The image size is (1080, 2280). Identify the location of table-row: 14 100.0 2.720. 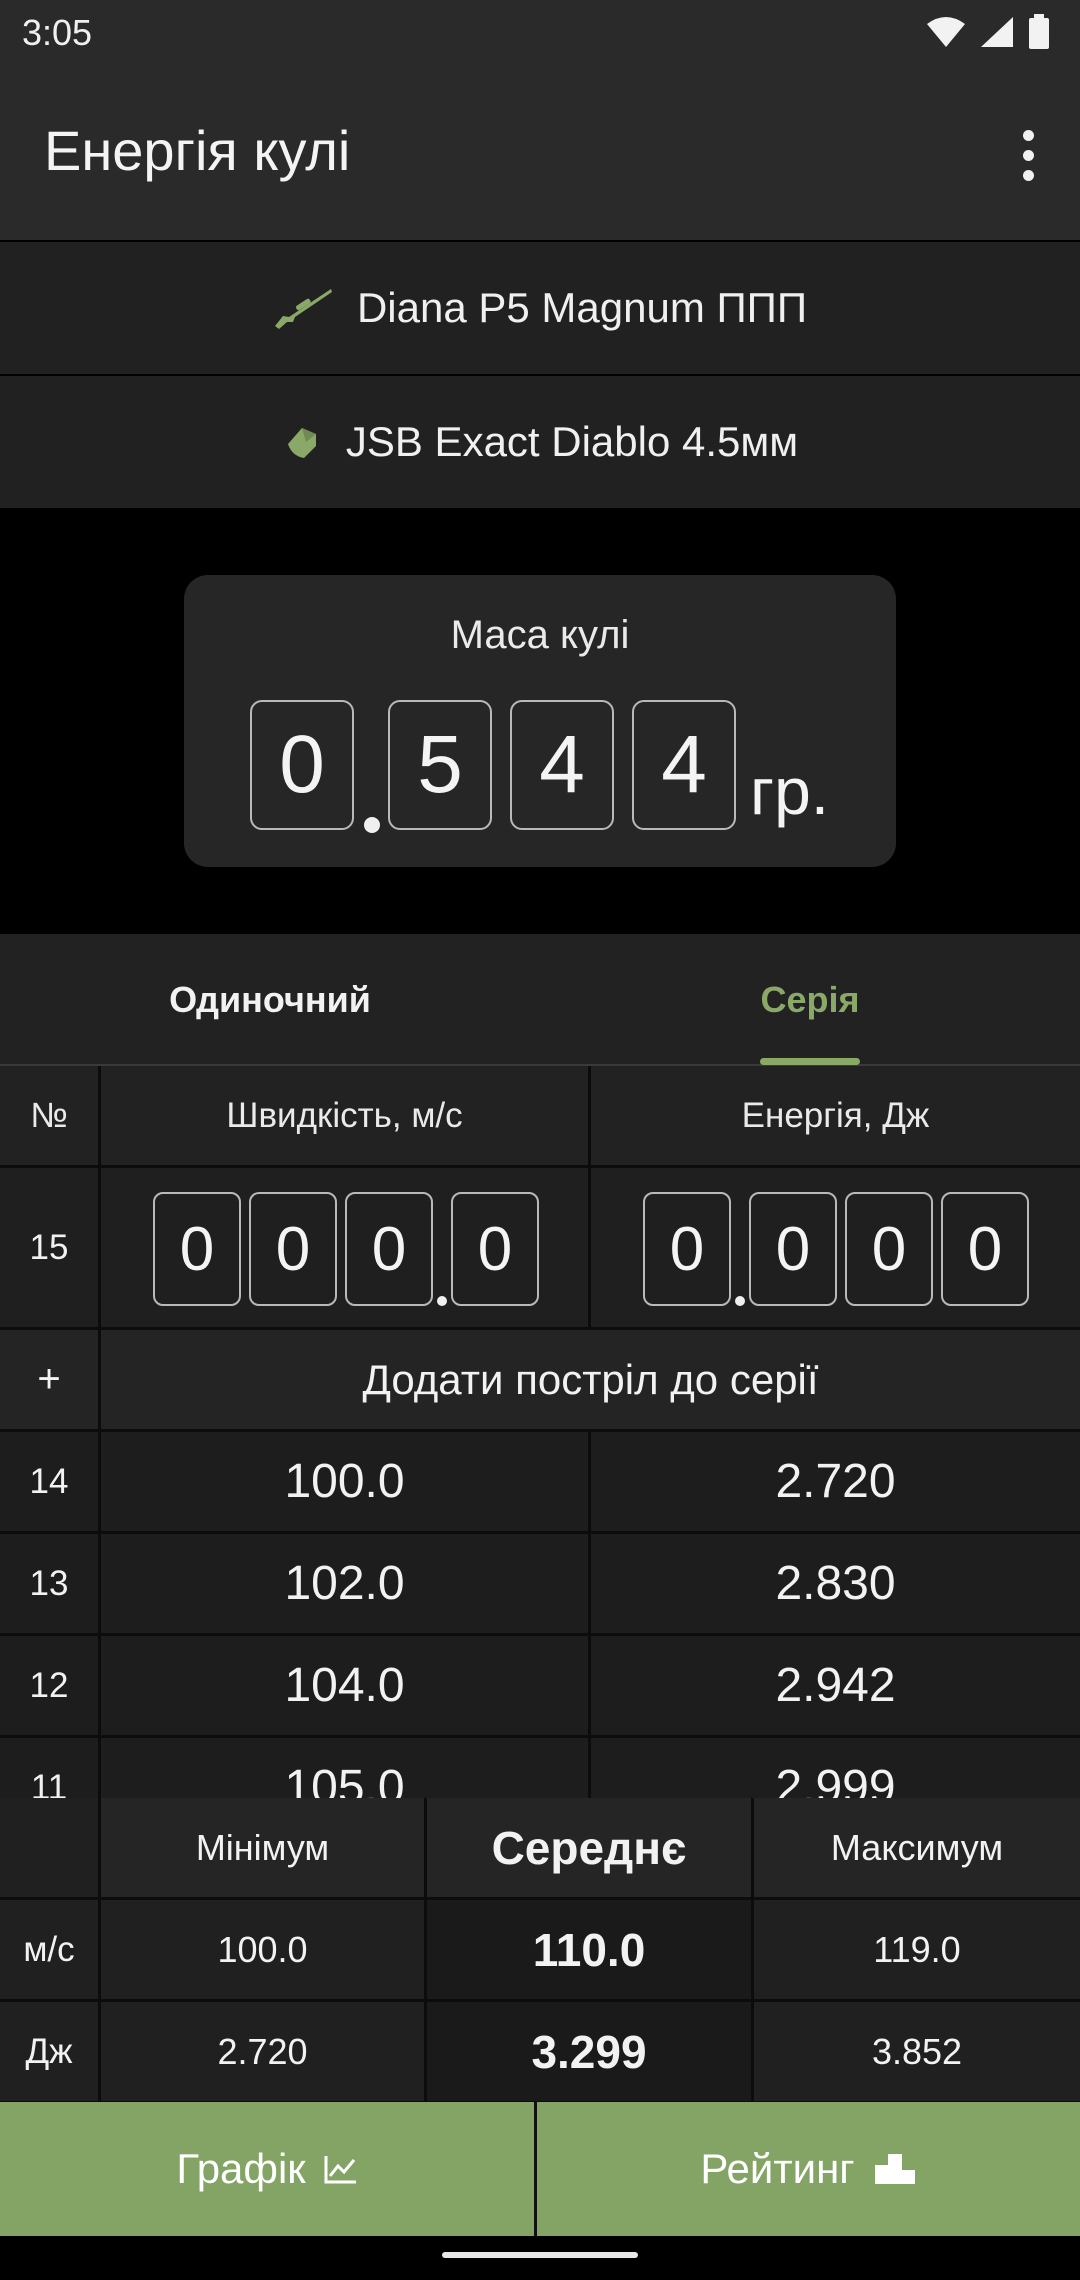
(540, 1483).